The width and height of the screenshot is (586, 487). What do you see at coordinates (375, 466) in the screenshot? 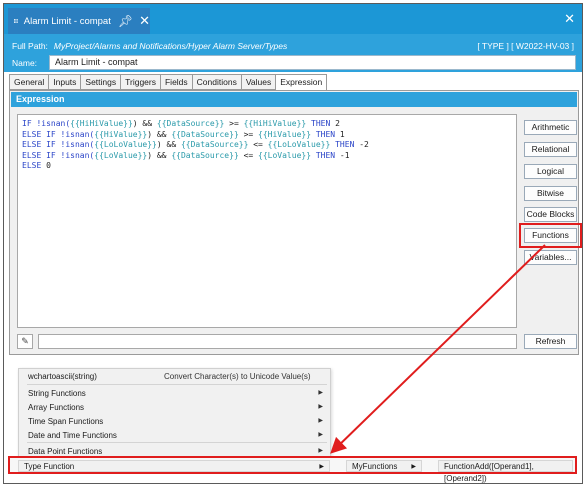
I see `menu-item-label: MyFunctions` at bounding box center [375, 466].